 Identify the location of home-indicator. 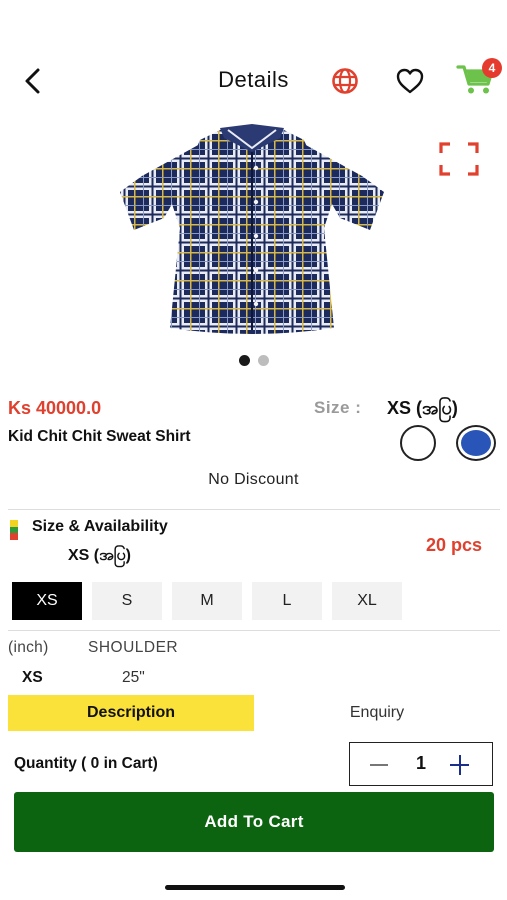
(255, 887).